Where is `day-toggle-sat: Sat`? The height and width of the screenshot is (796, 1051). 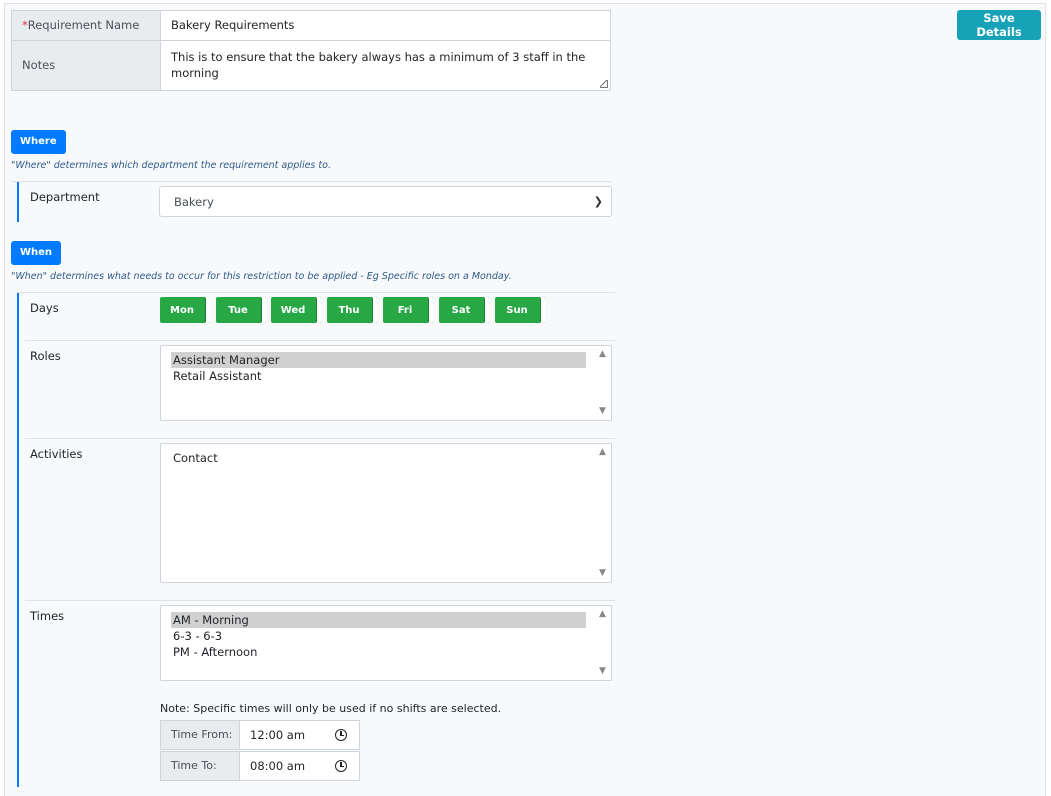 day-toggle-sat: Sat is located at coordinates (464, 310).